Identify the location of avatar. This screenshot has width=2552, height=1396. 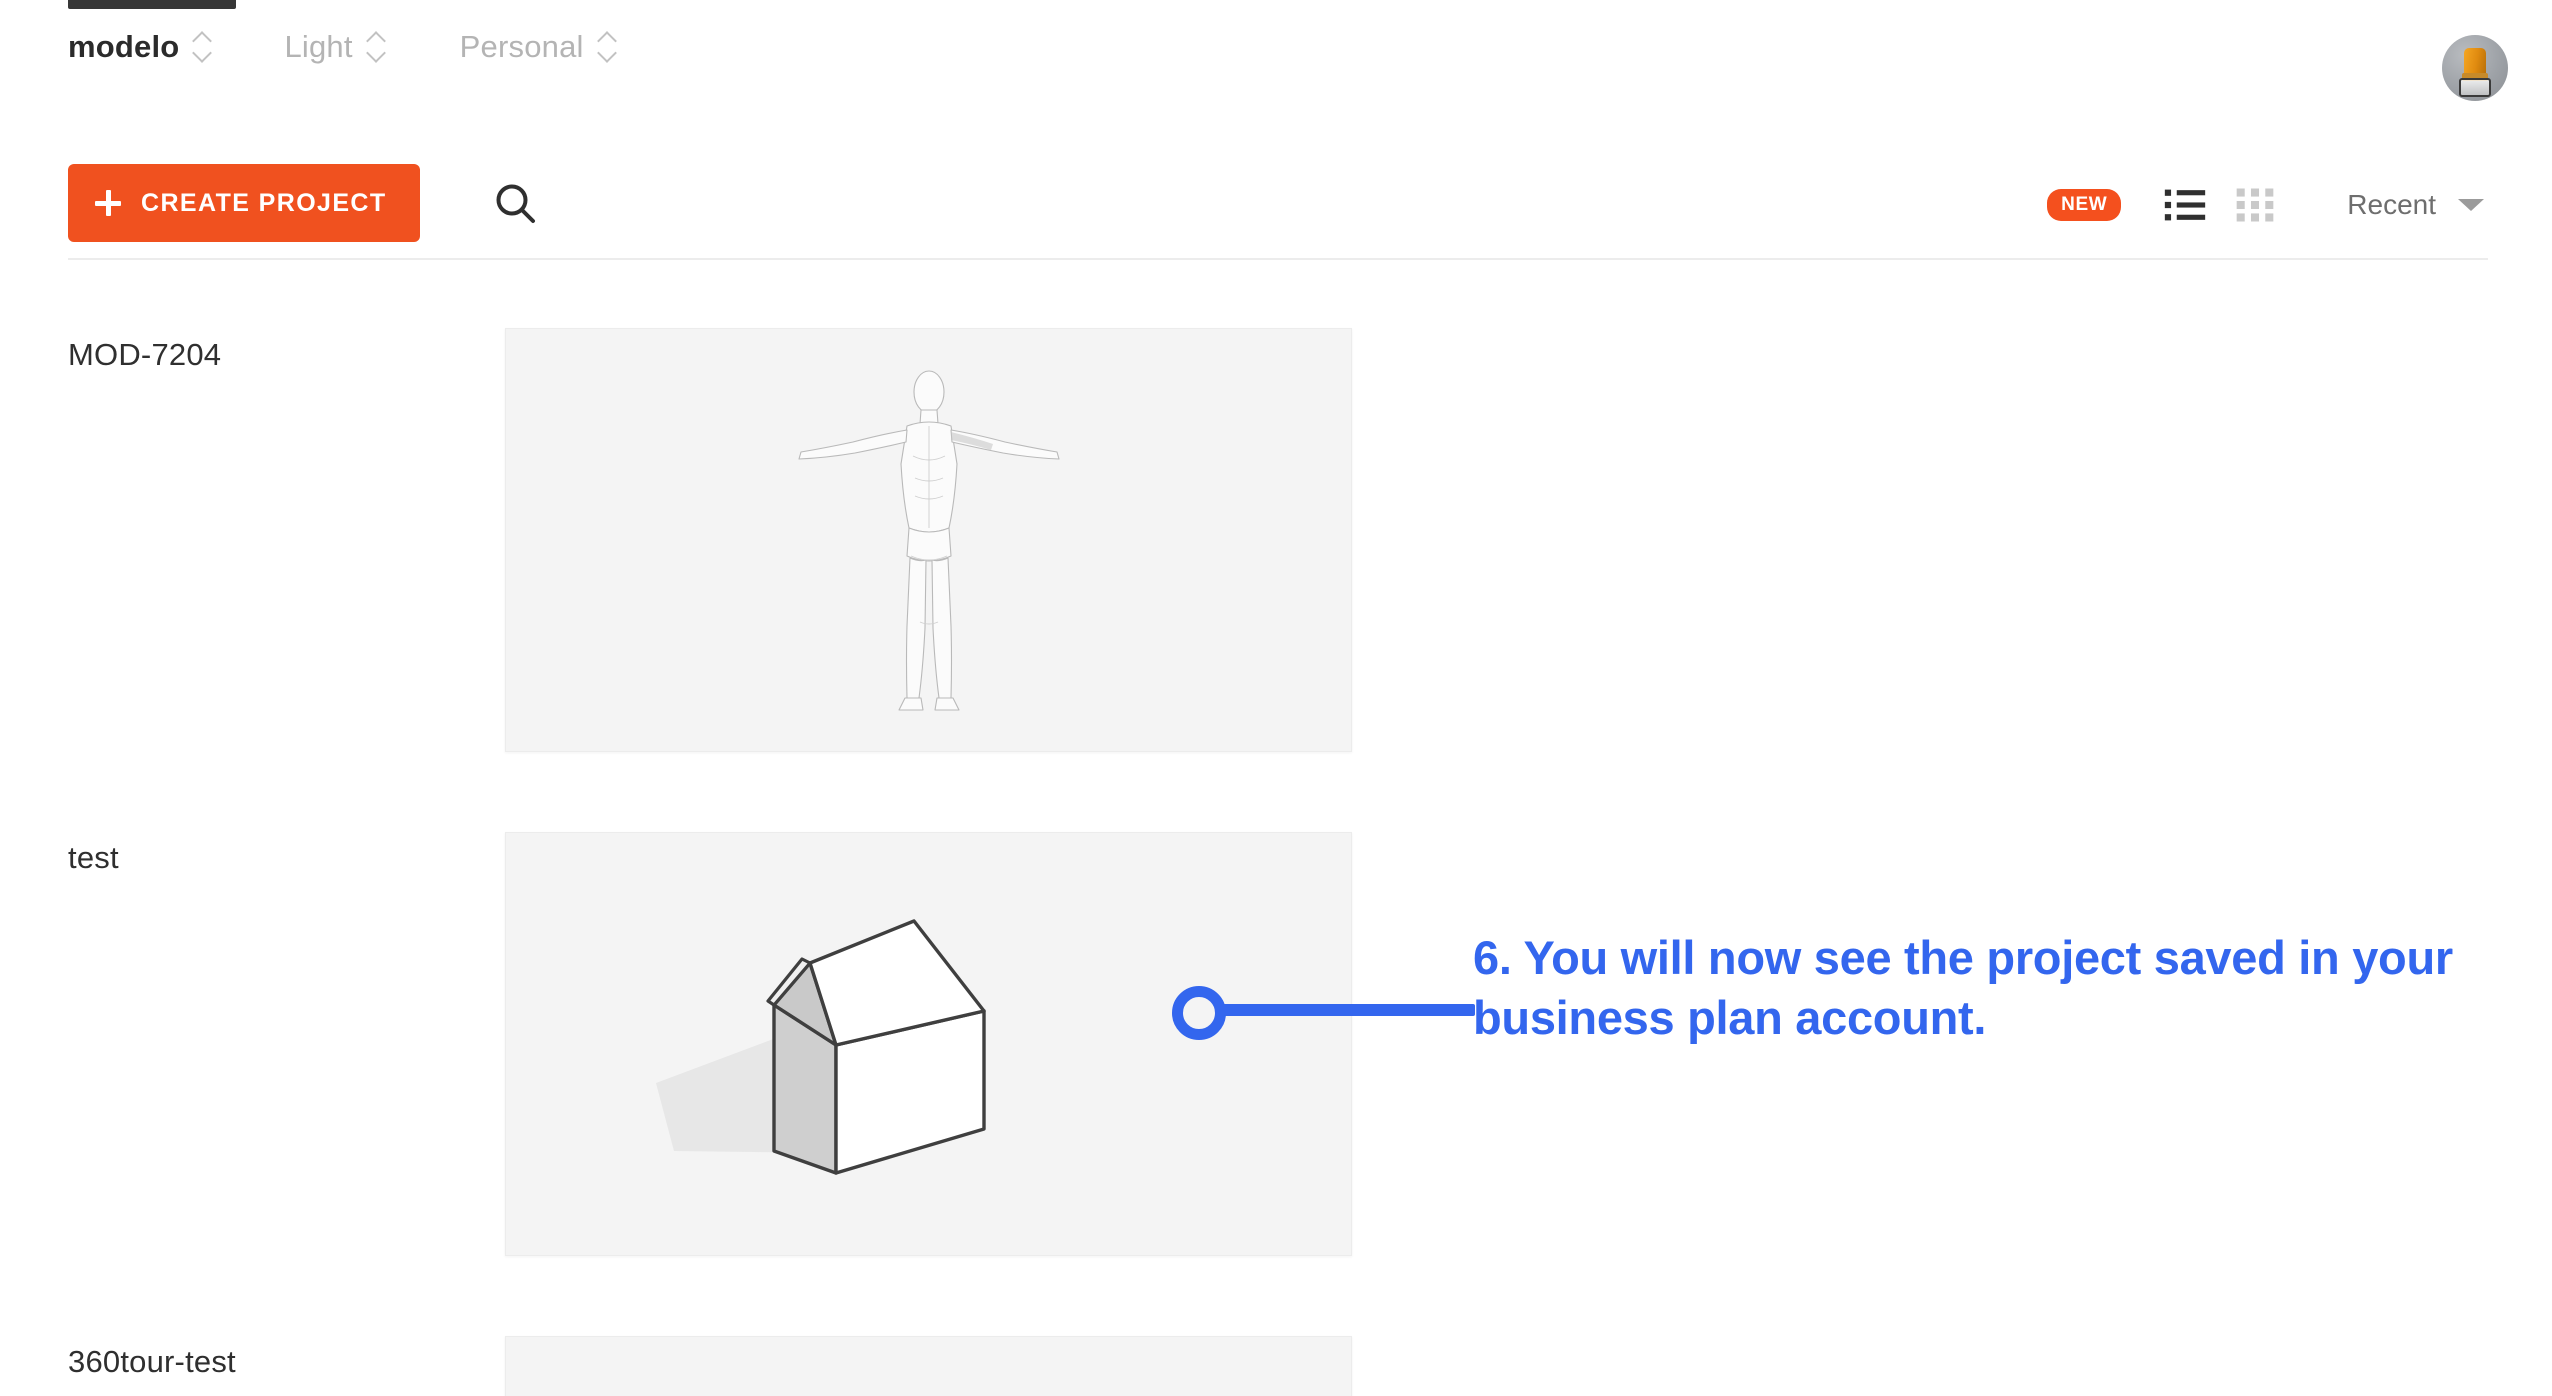
(2475, 68).